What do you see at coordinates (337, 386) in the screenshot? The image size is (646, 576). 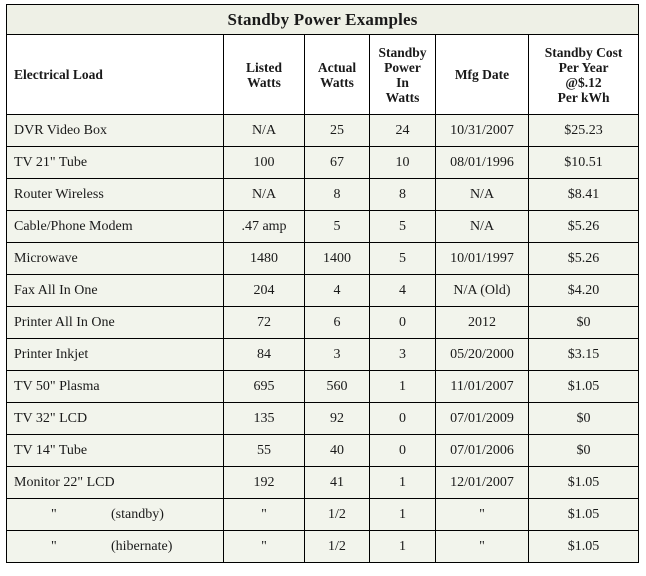 I see `cell-actual-watts: 560` at bounding box center [337, 386].